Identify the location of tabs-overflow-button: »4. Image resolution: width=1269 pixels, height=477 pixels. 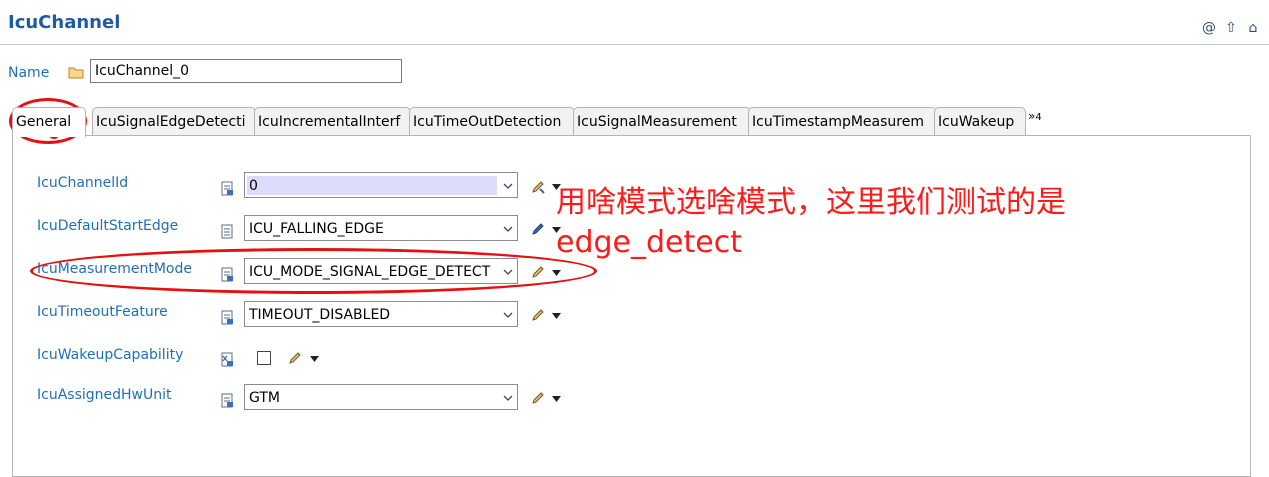
(1035, 116).